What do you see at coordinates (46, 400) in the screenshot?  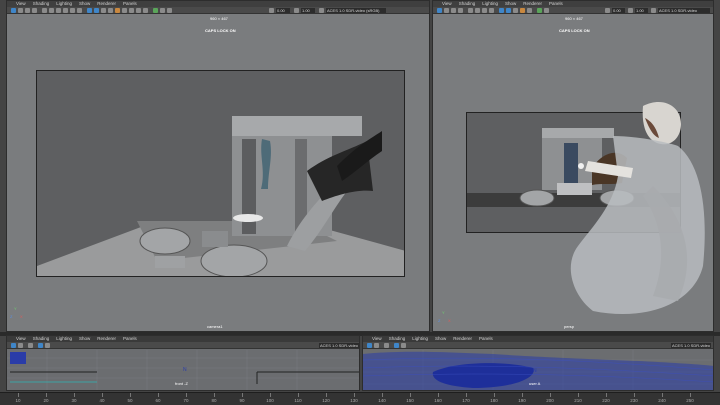 I see `time-slider-tick-label: 20` at bounding box center [46, 400].